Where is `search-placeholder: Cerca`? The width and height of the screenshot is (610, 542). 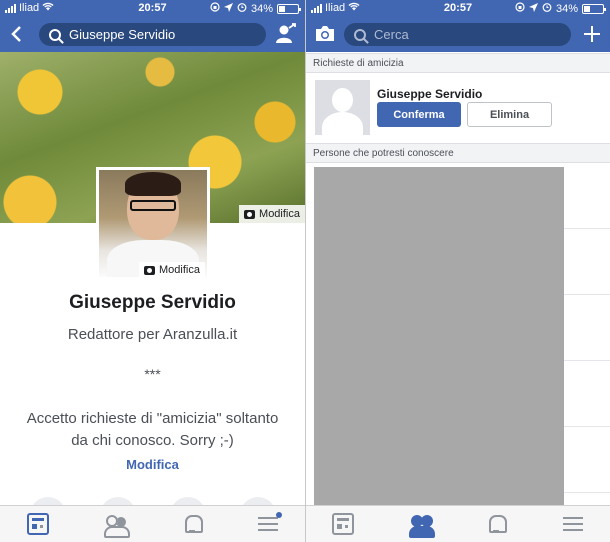 search-placeholder: Cerca is located at coordinates (391, 34).